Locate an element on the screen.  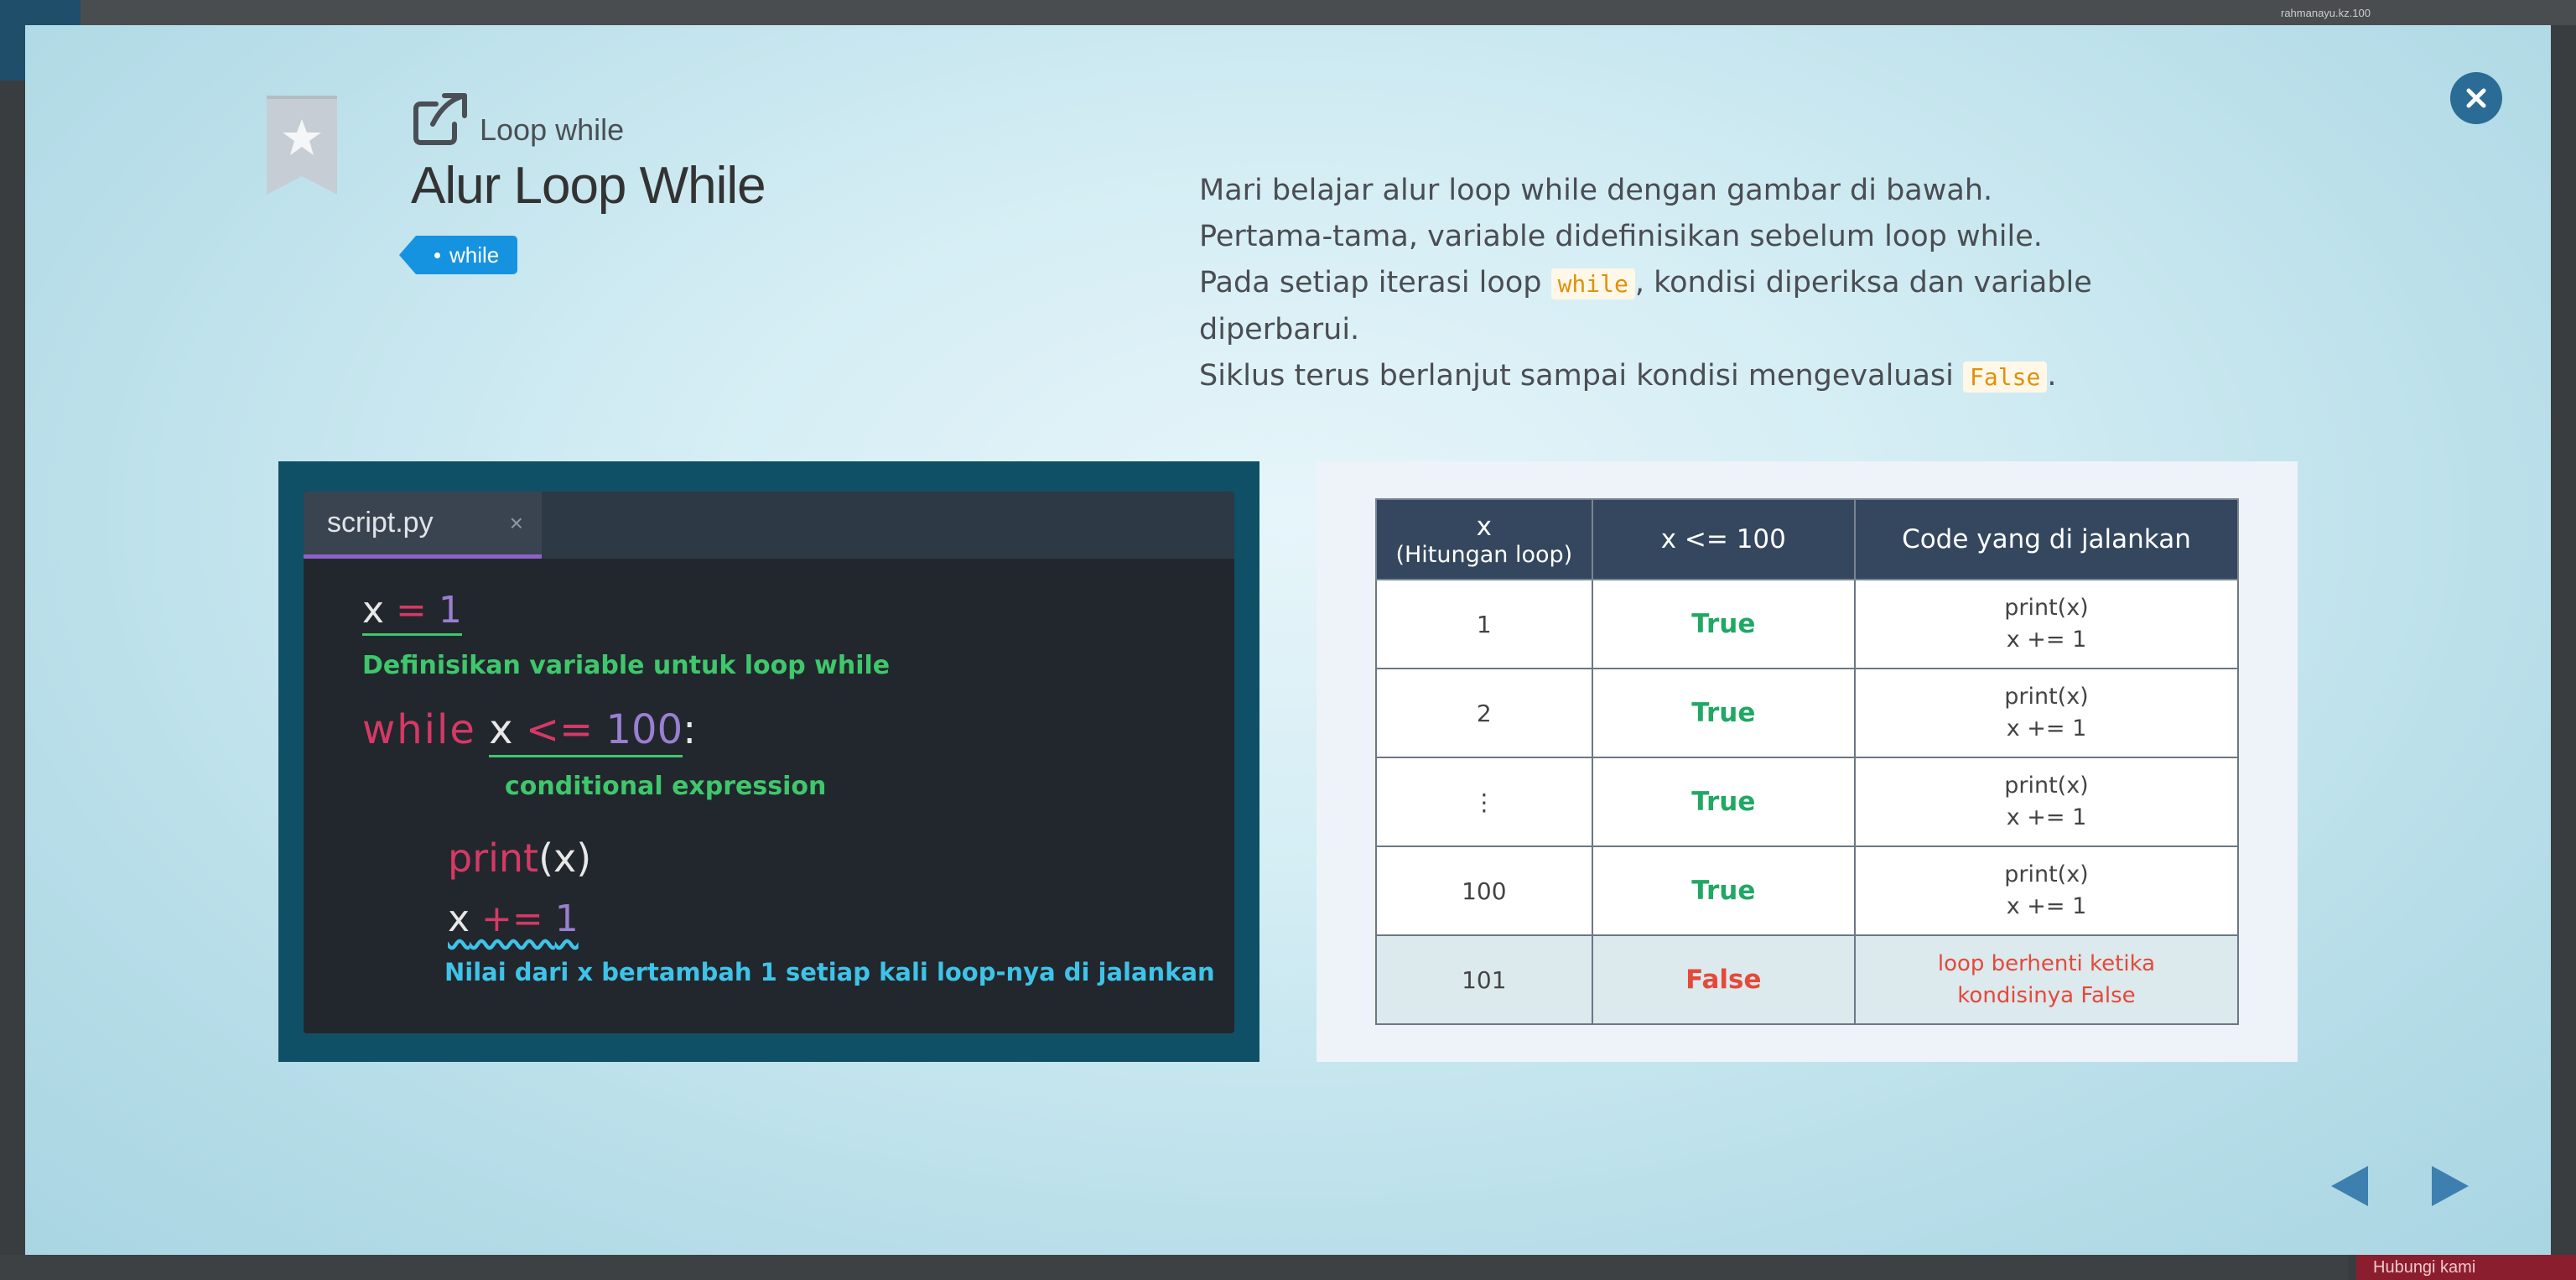
arrow-left-icon is located at coordinates (2349, 1186).